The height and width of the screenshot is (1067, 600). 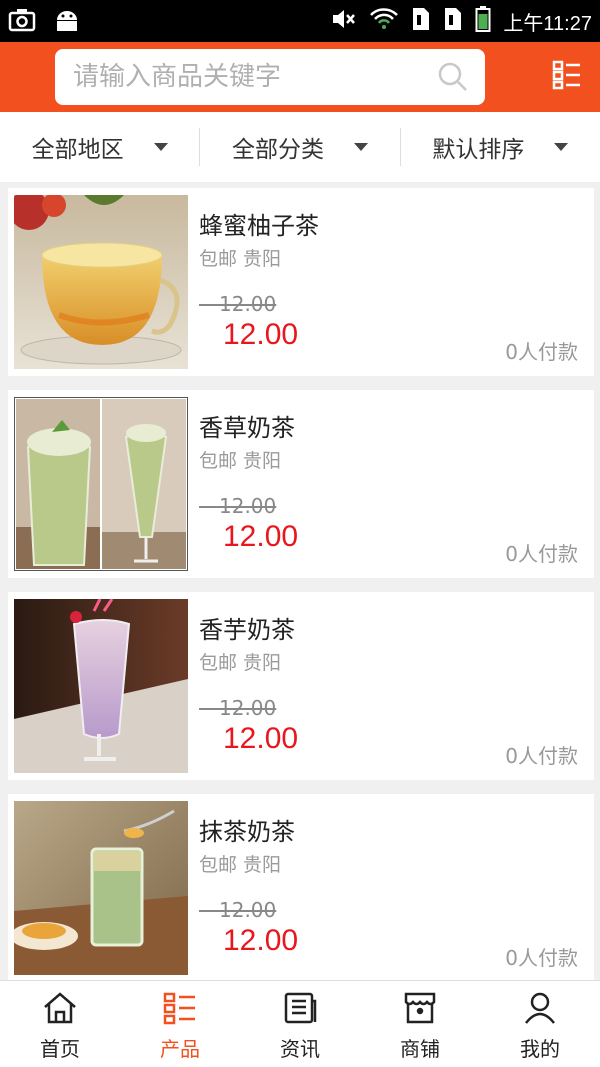 I want to click on category-menu-icon, so click(x=567, y=77).